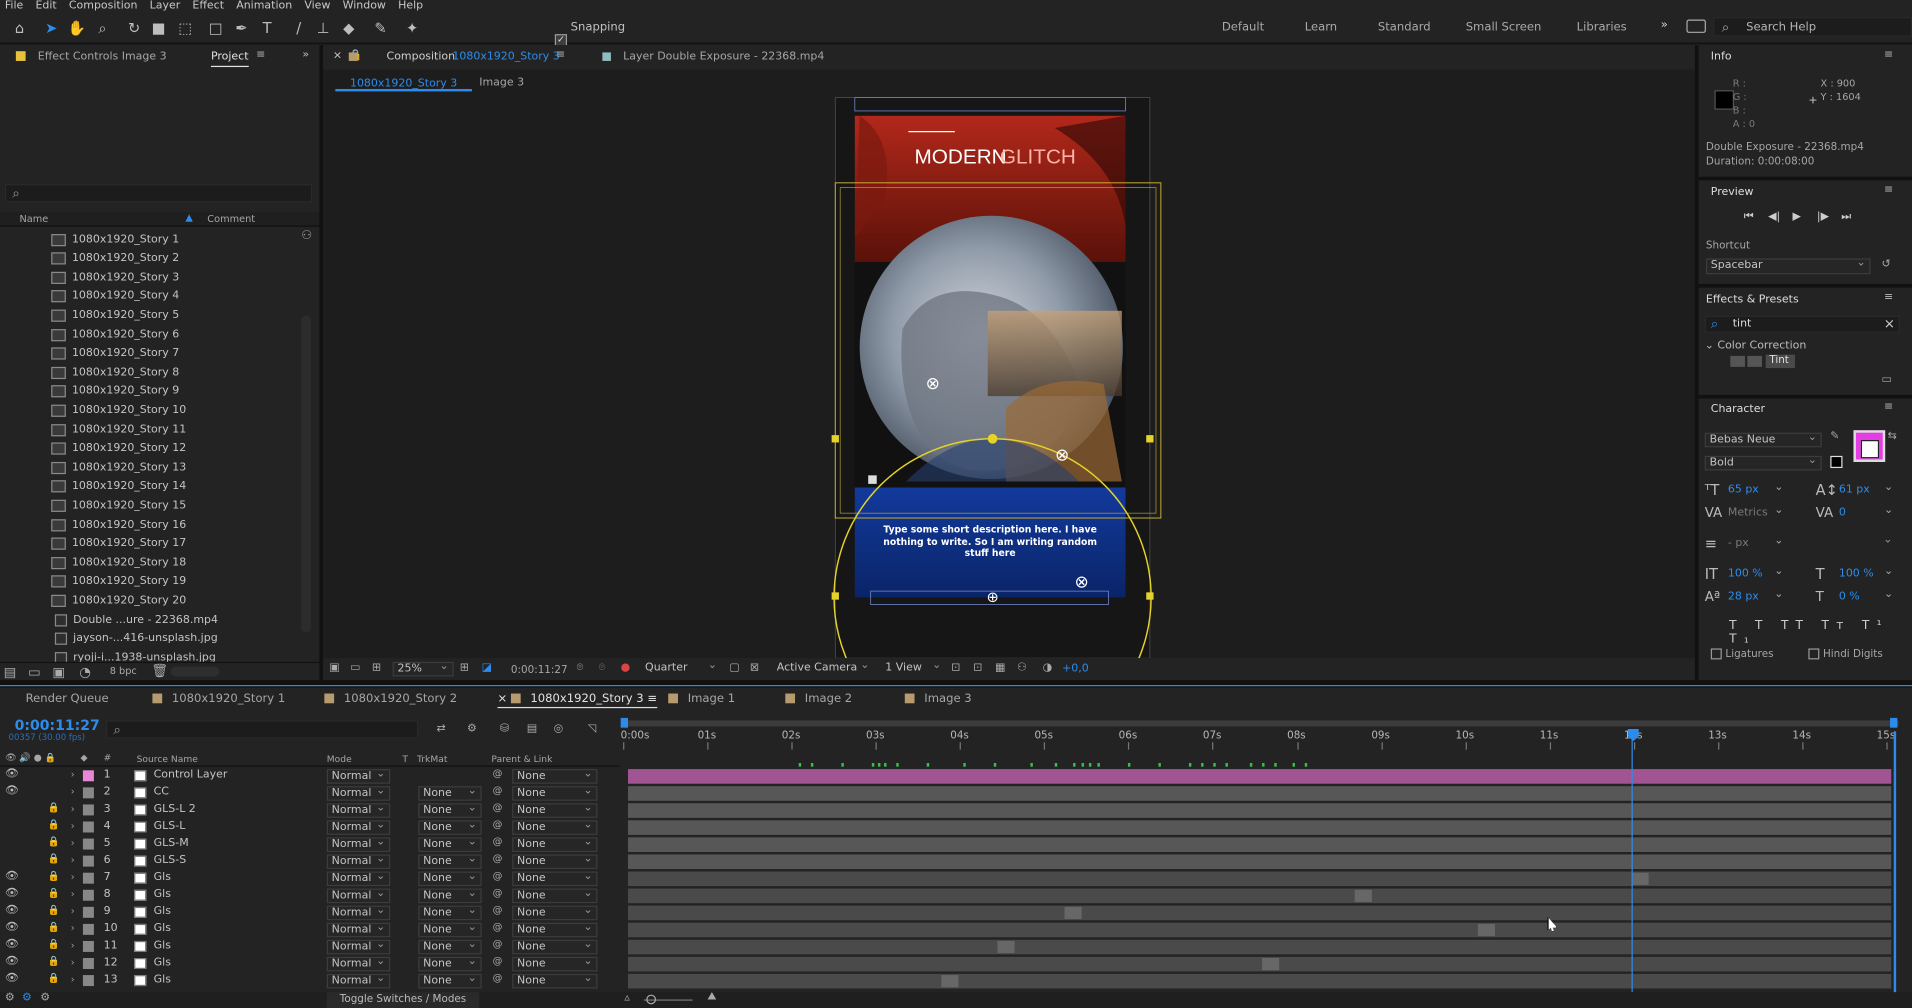 This screenshot has width=1912, height=1008. What do you see at coordinates (85, 672) in the screenshot?
I see `adjust-icon: ◔` at bounding box center [85, 672].